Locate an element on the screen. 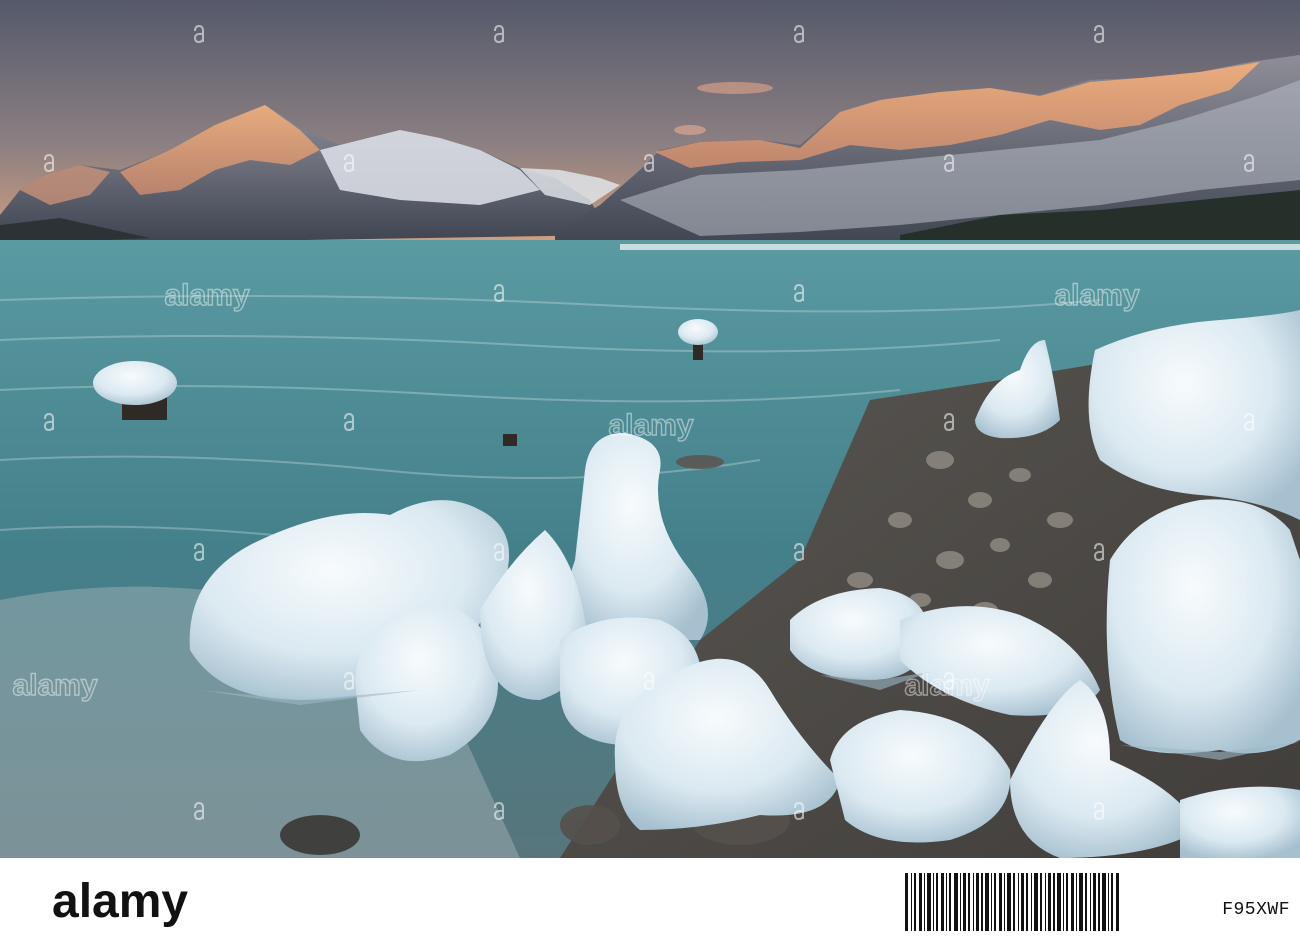 This screenshot has height=946, width=1300. alamy-logo: alamy is located at coordinates (120, 901).